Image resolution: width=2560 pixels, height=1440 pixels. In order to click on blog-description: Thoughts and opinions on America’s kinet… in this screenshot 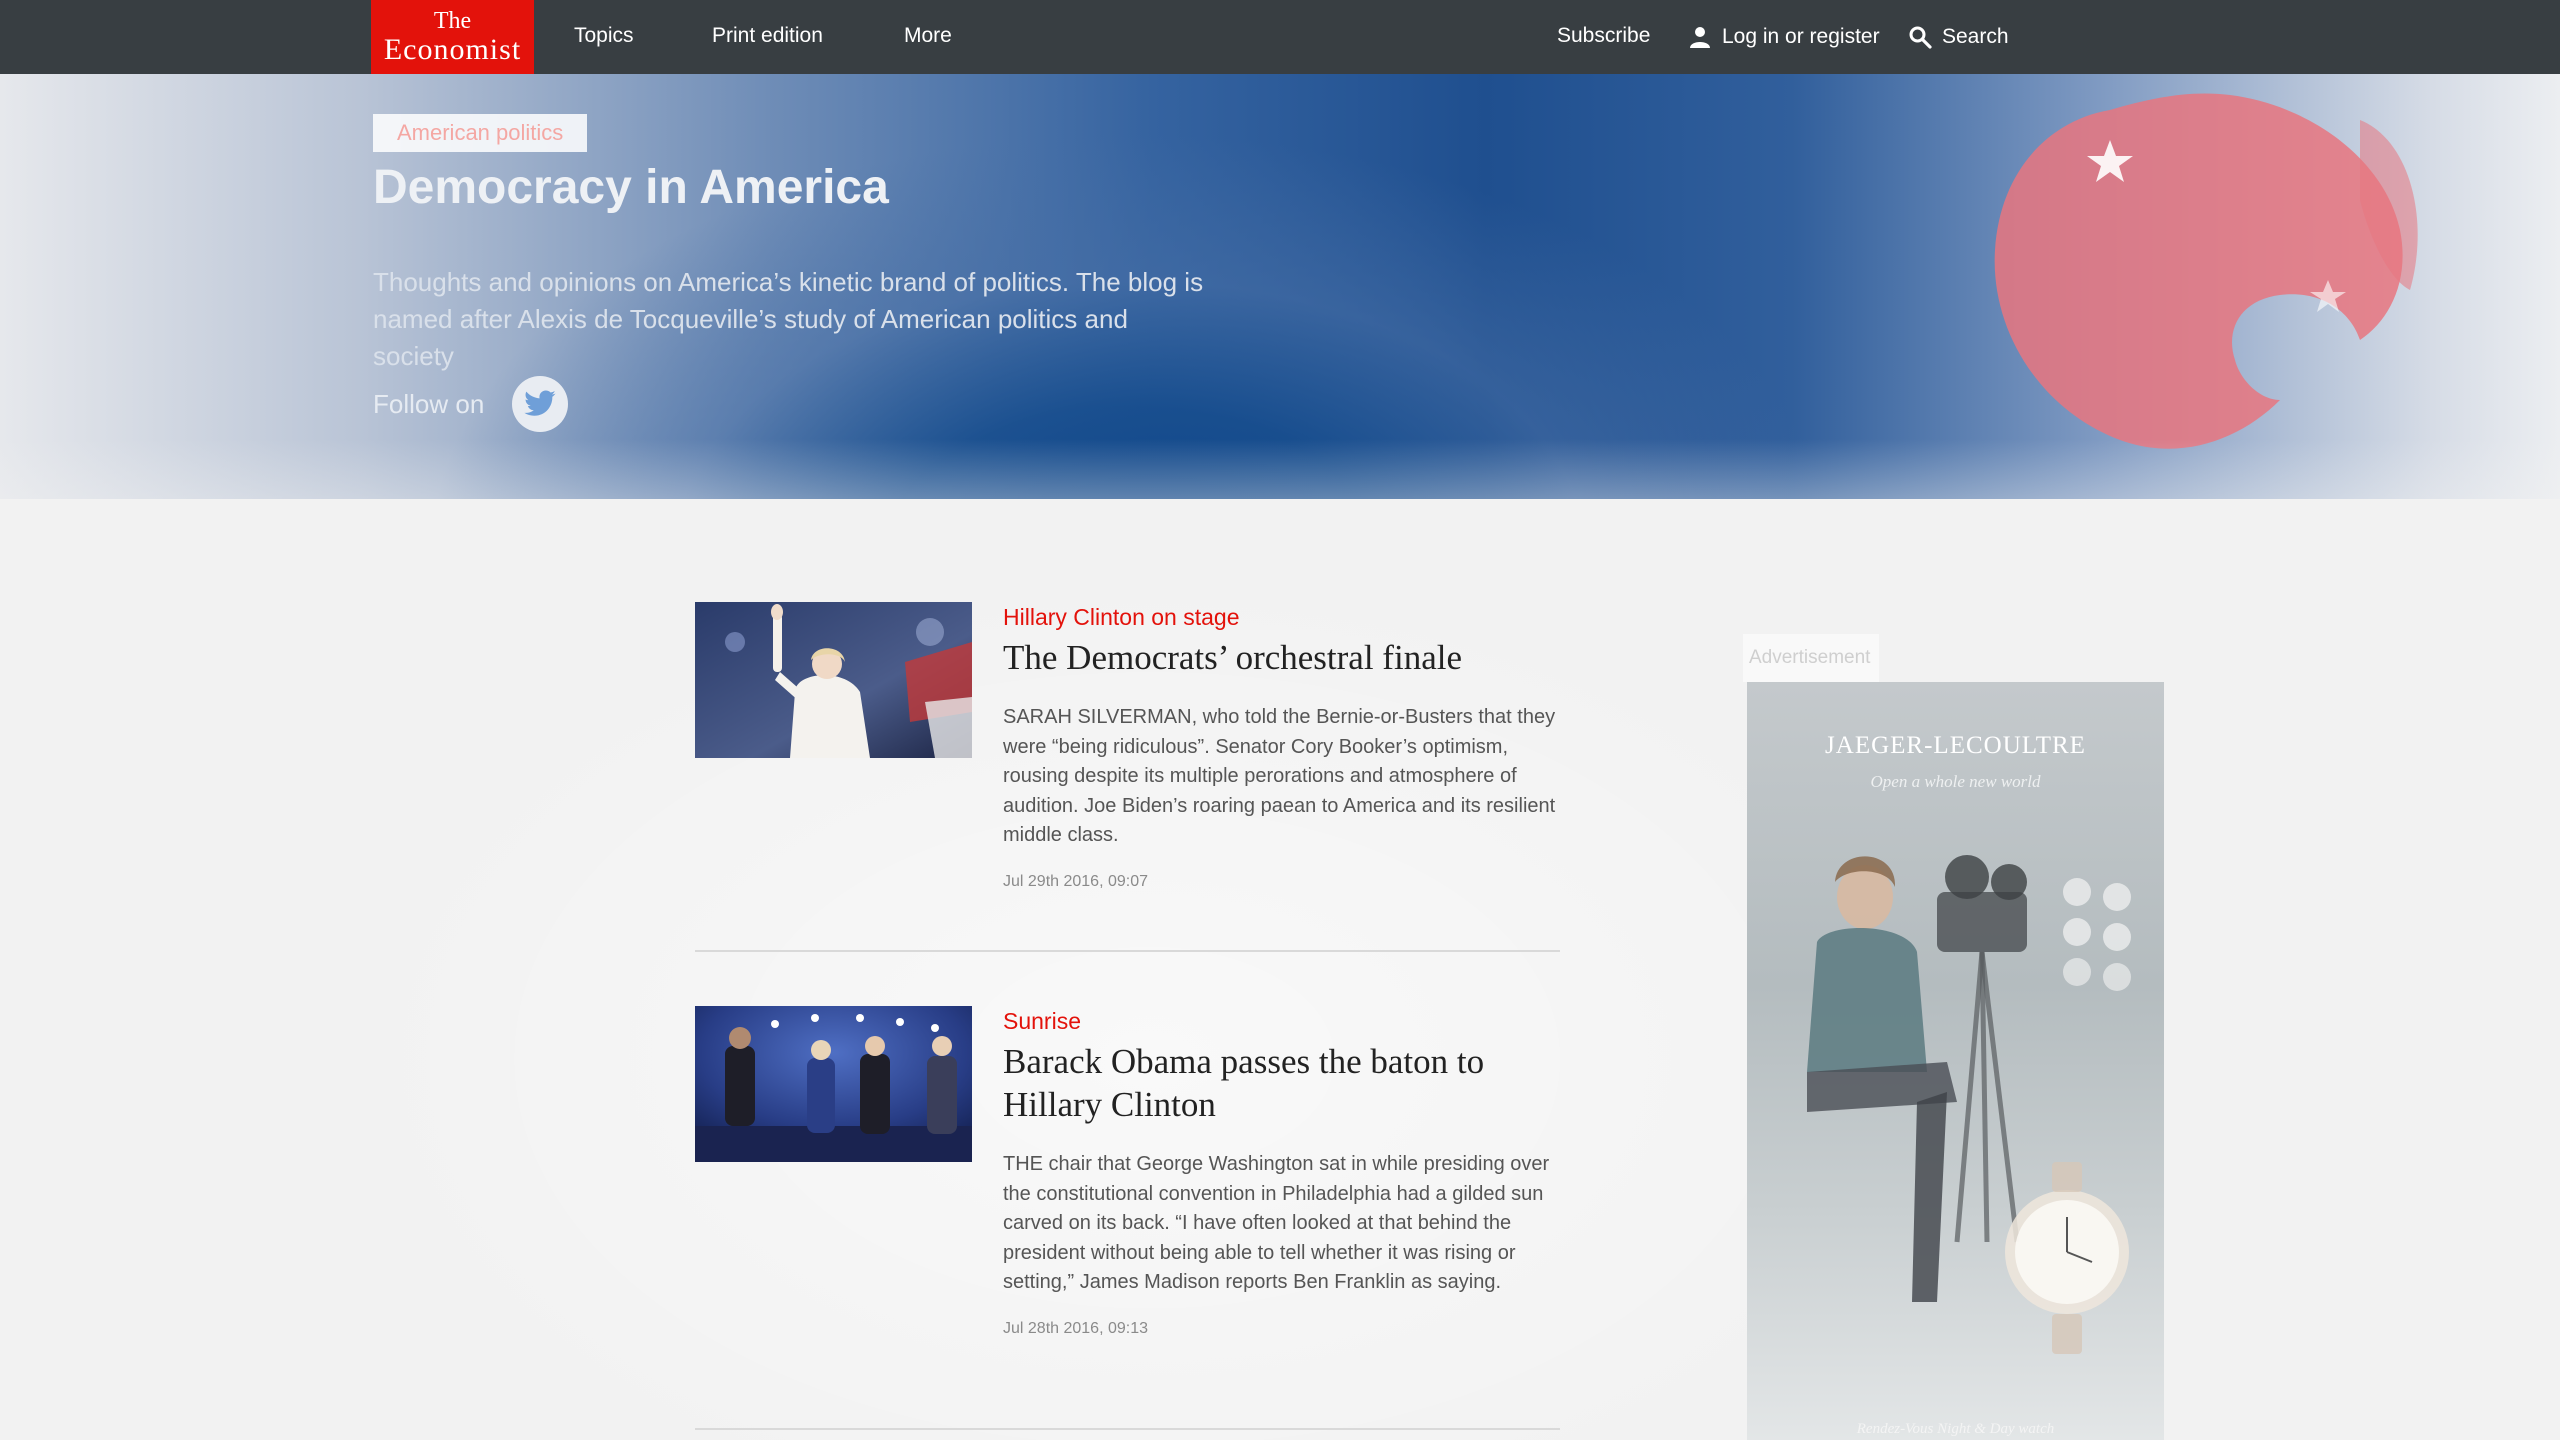, I will do `click(788, 319)`.